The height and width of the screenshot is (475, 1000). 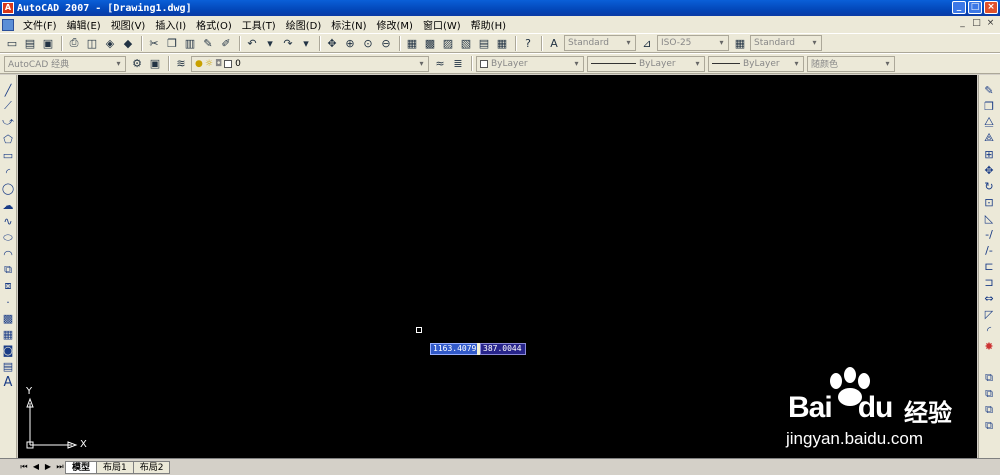 What do you see at coordinates (989, 170) in the screenshot?
I see `move-icon: ✥` at bounding box center [989, 170].